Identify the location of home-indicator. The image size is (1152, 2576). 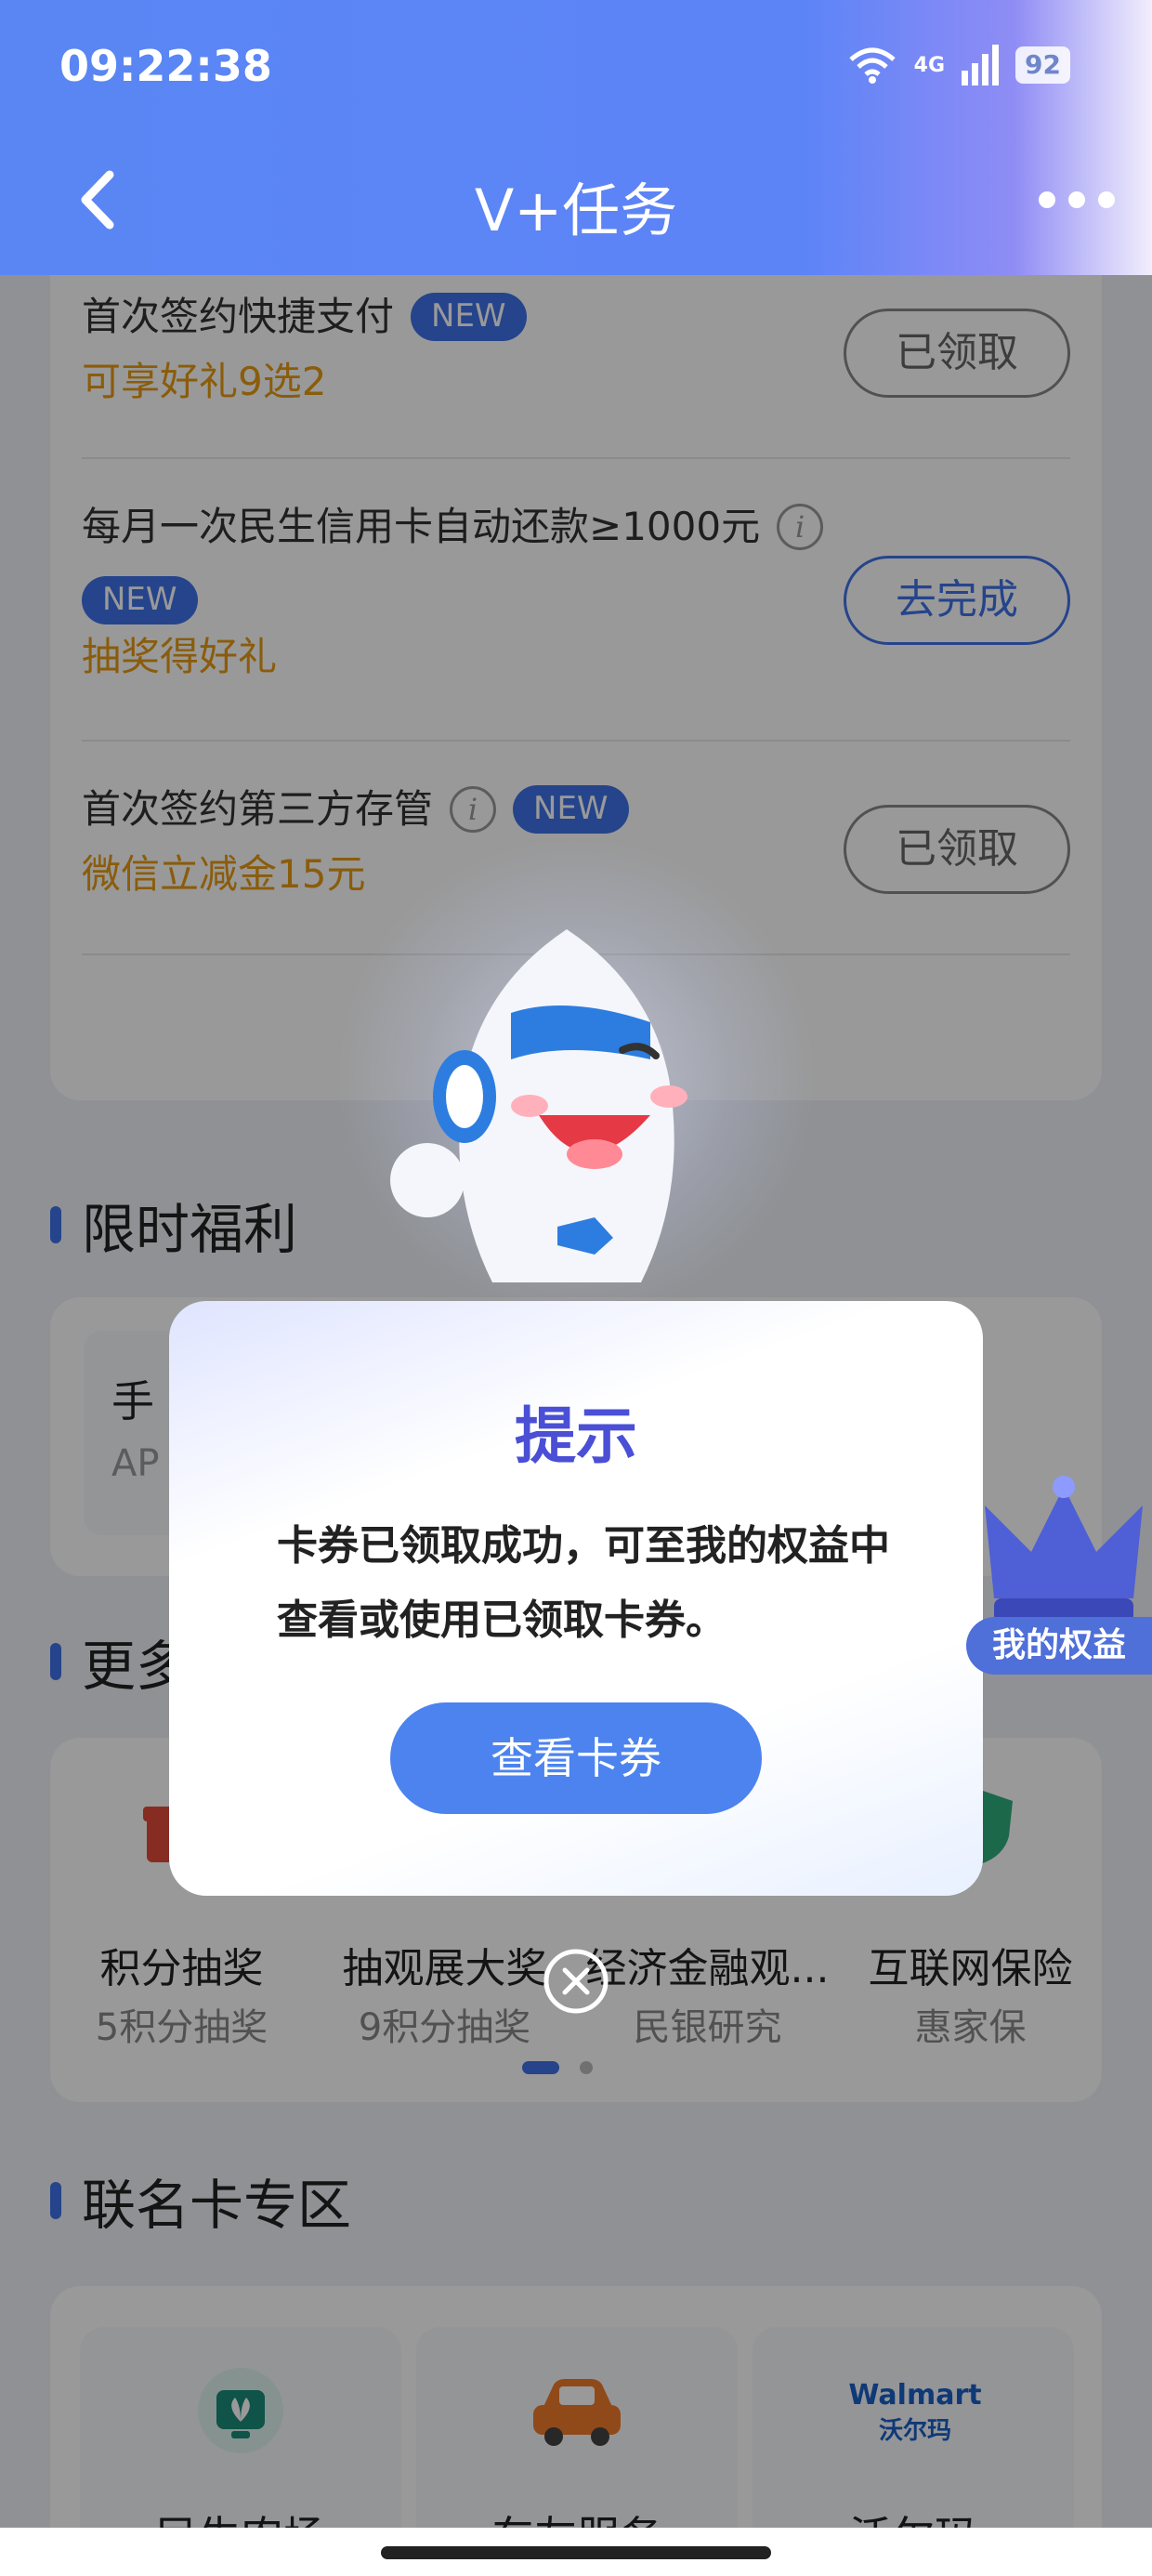
(576, 2552).